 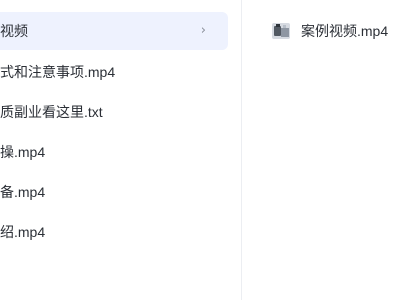 I want to click on file-item-case-video: 案例视频.mp4, so click(x=330, y=31).